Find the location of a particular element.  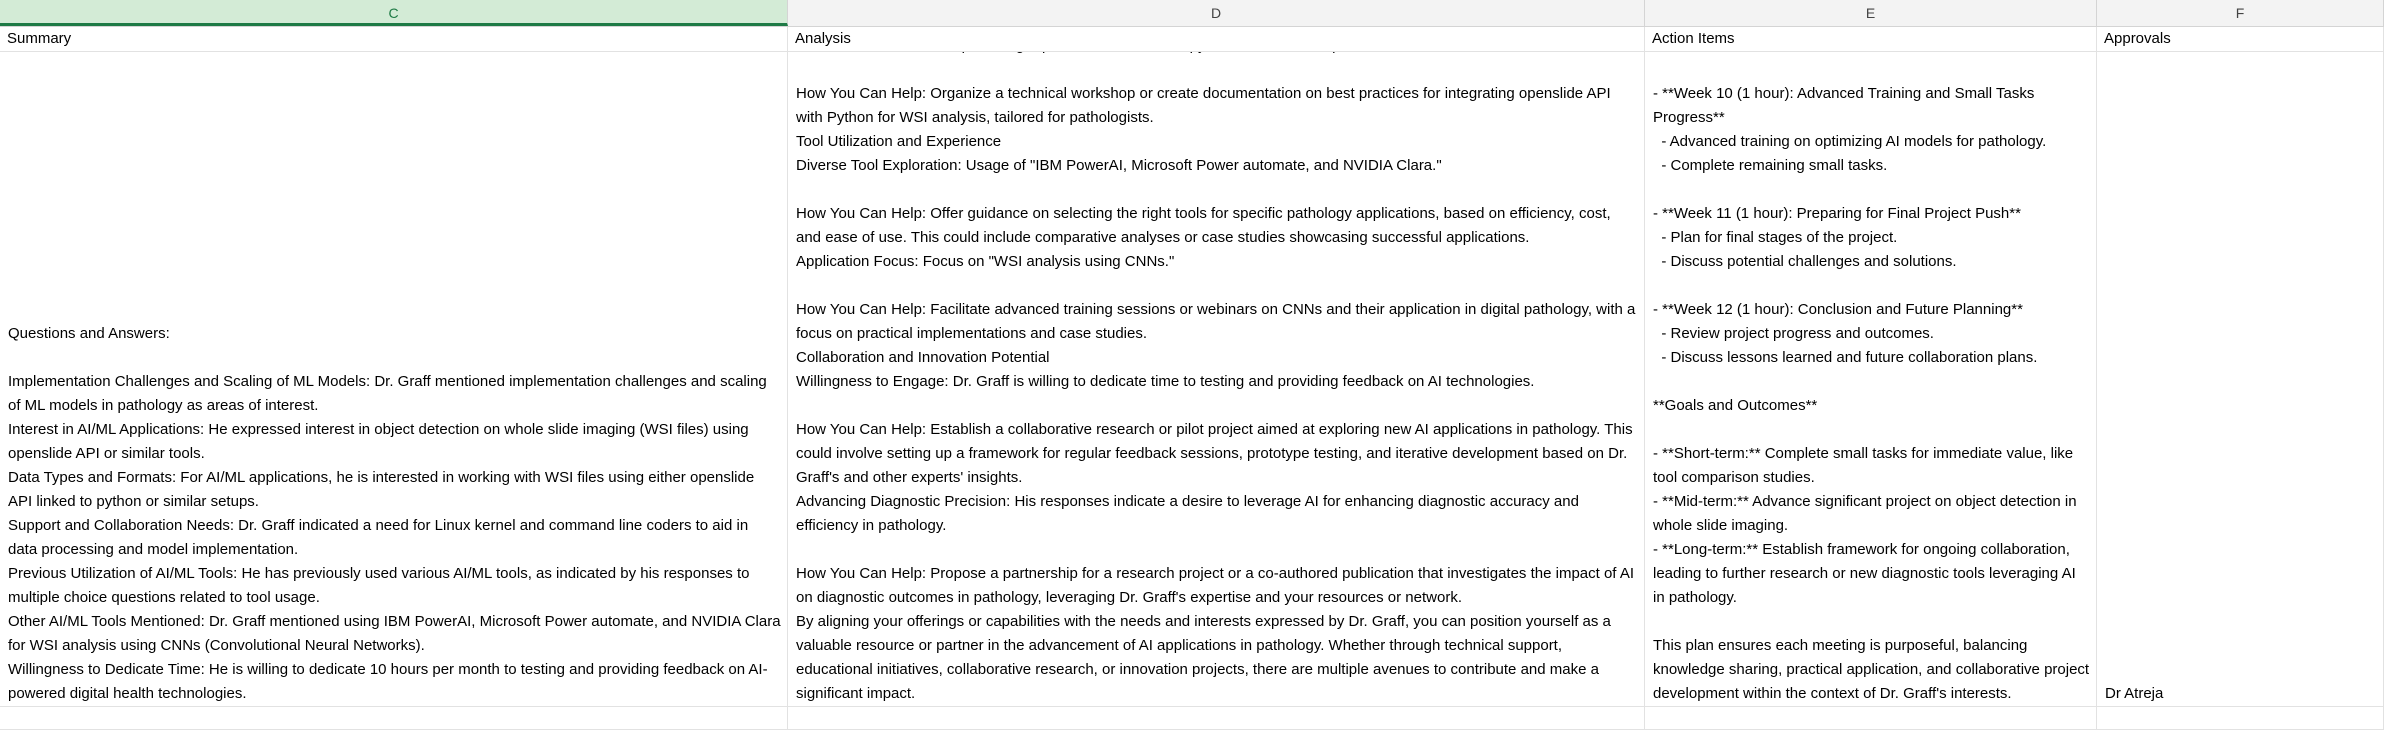

cell-analysis-header: Analysis is located at coordinates (1216, 39).